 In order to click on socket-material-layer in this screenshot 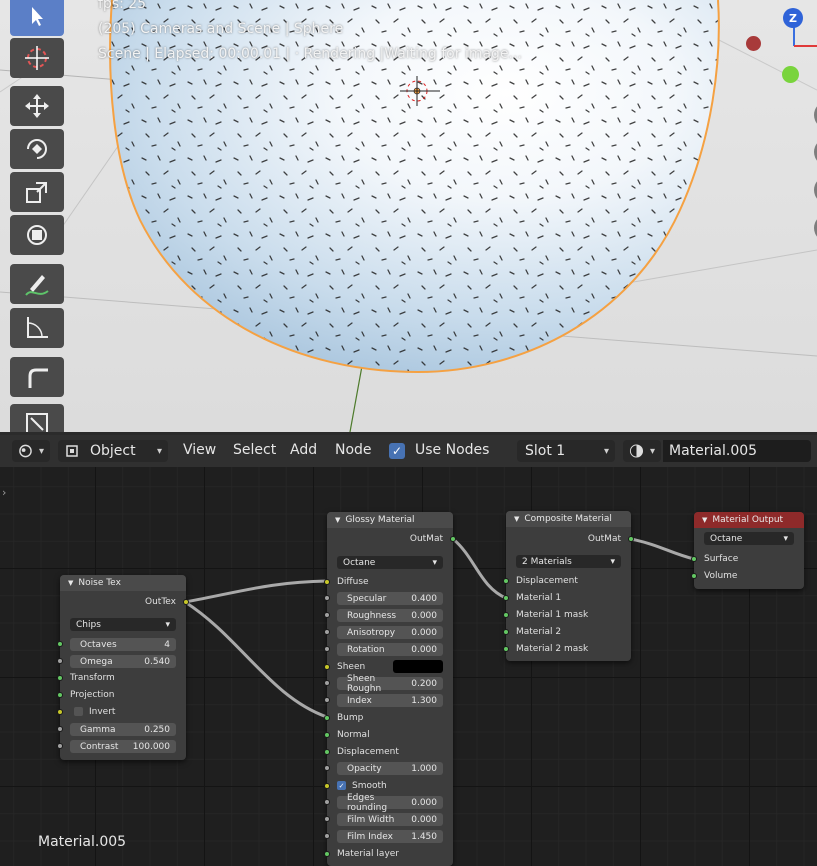, I will do `click(327, 854)`.